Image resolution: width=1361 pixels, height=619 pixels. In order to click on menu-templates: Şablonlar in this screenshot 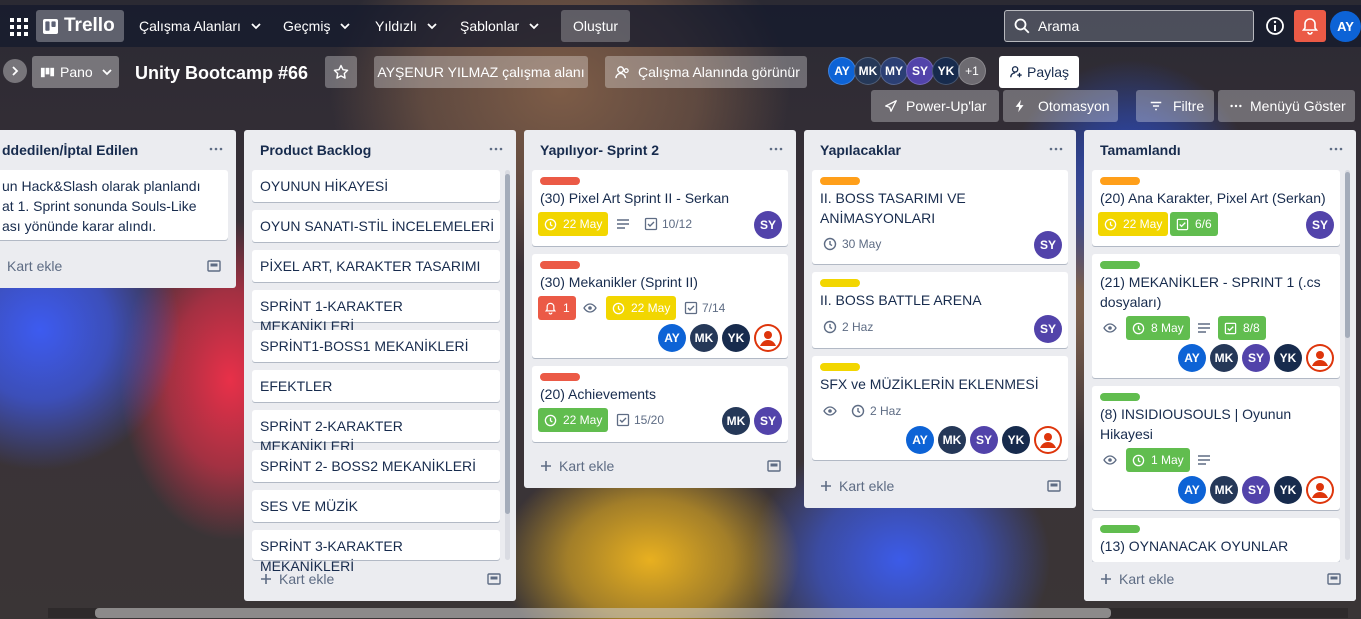, I will do `click(500, 26)`.